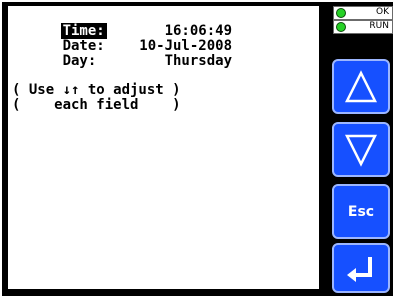 This screenshot has height=299, width=396. I want to click on ok-led-icon, so click(341, 13).